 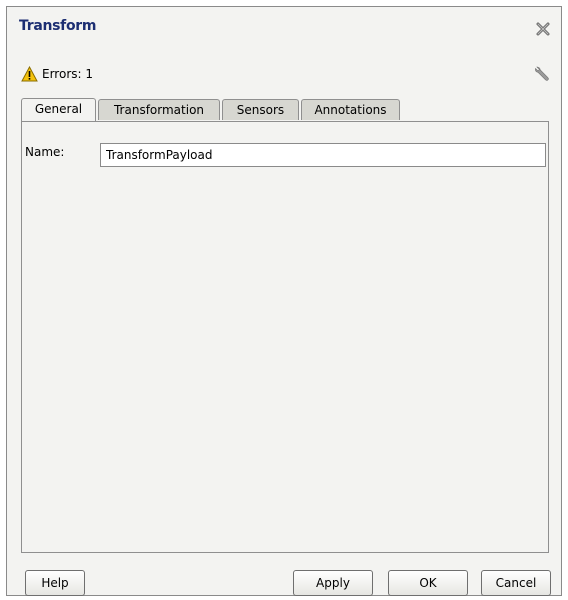 I want to click on cancel-button: Cancel, so click(x=516, y=583).